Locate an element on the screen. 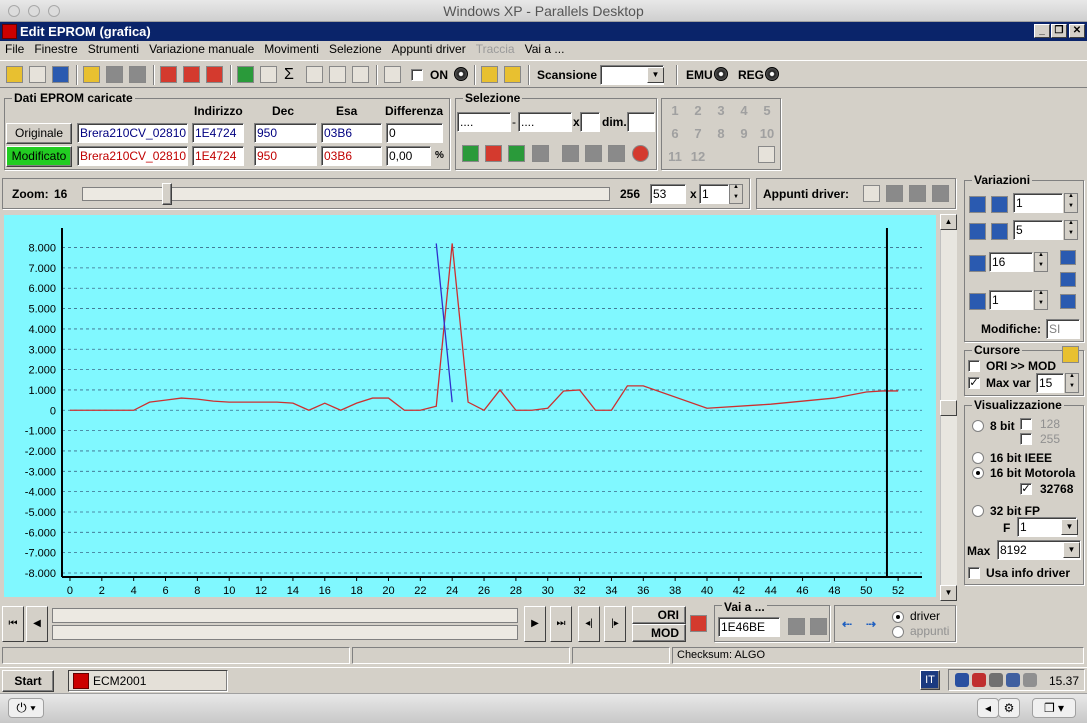 The height and width of the screenshot is (723, 1087). close-button: ✕ is located at coordinates (1077, 31).